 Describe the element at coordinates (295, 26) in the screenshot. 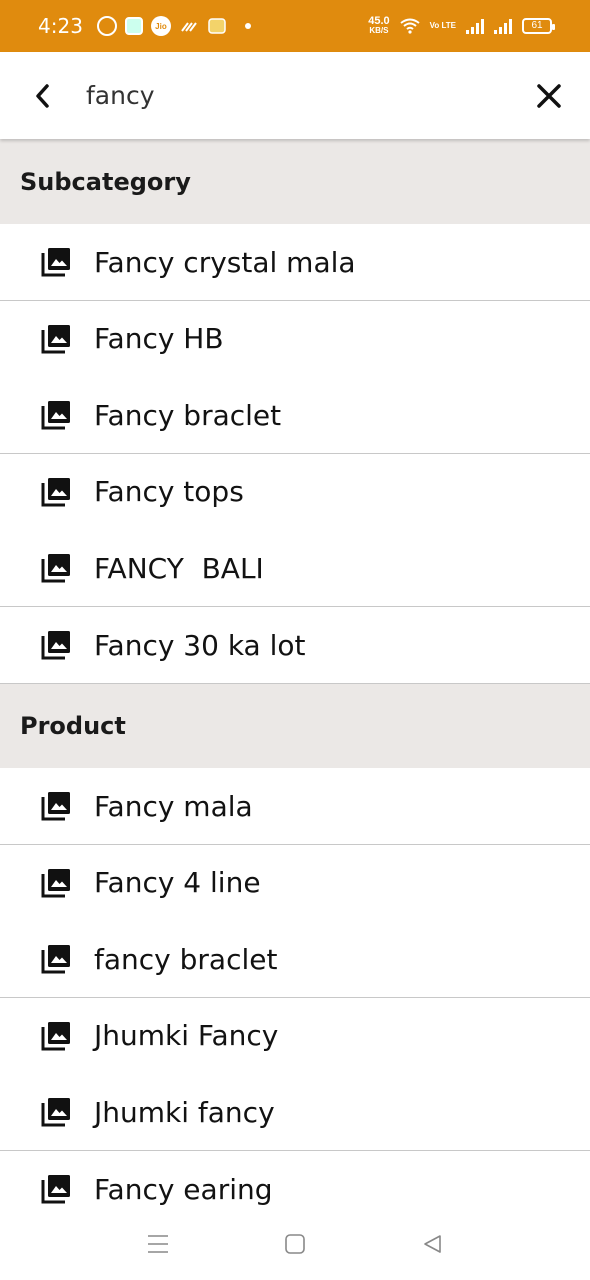

I see `status-bar: 4:23 Jio 45.0 KB/S Vo LTE 61` at that location.